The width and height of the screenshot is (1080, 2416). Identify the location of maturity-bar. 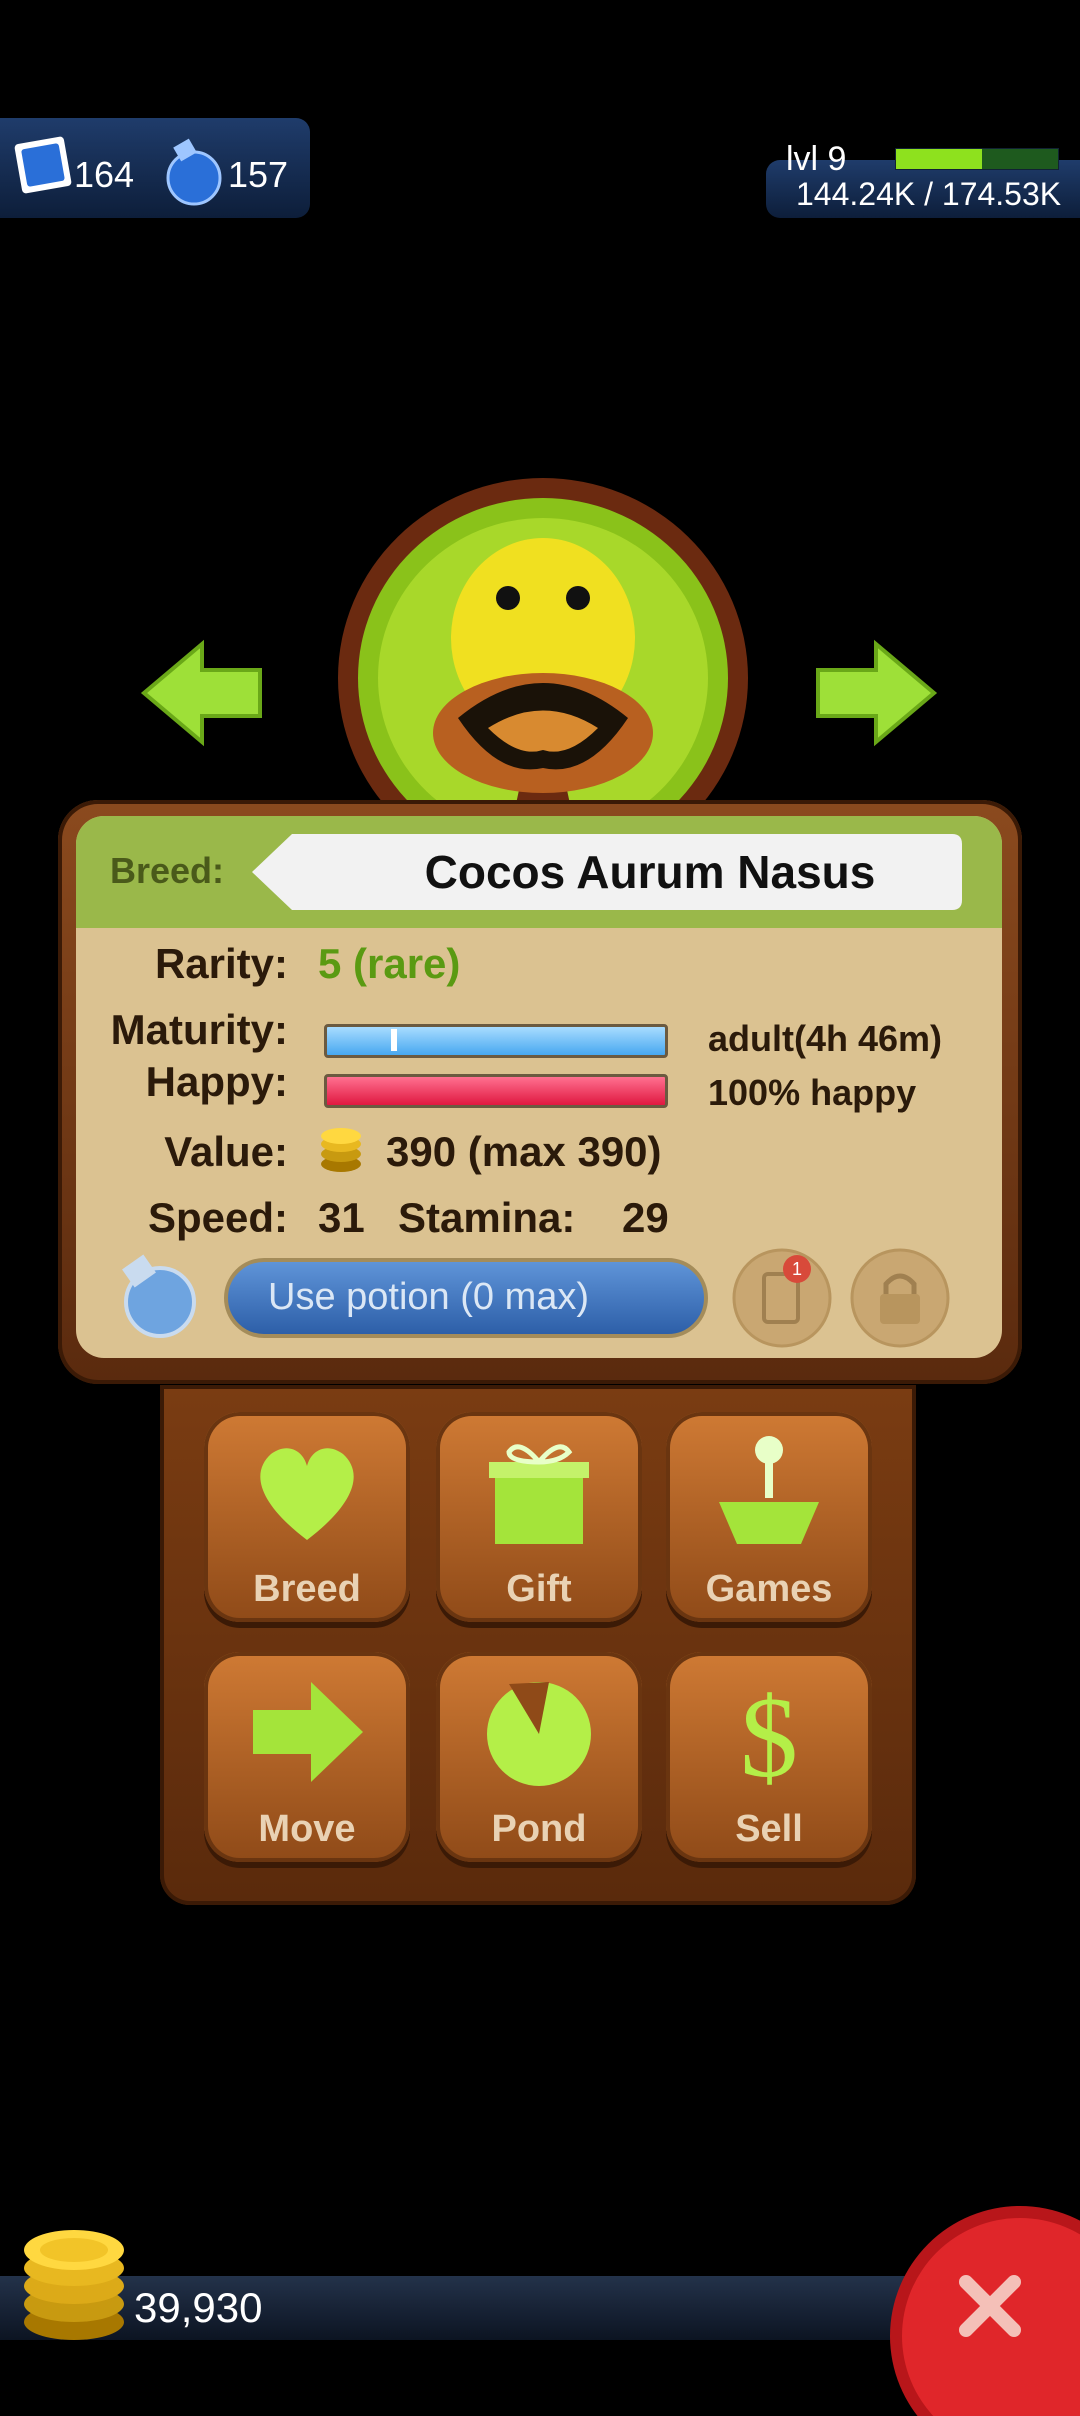
(496, 1041).